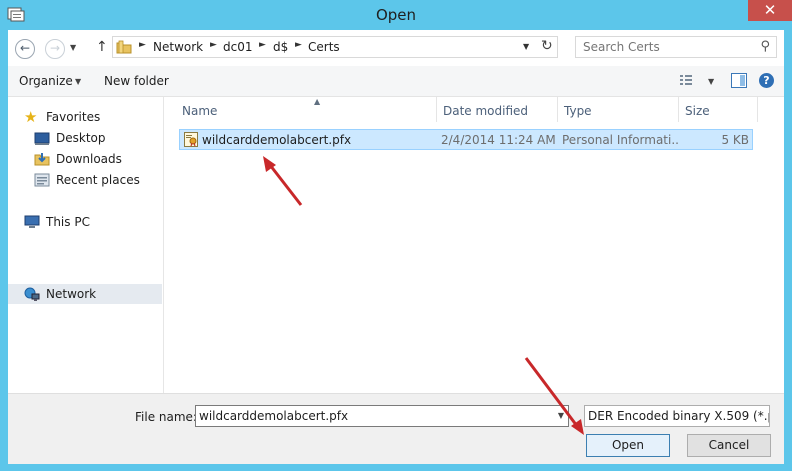 Image resolution: width=792 pixels, height=471 pixels. What do you see at coordinates (283, 181) in the screenshot?
I see `arrow-to-file` at bounding box center [283, 181].